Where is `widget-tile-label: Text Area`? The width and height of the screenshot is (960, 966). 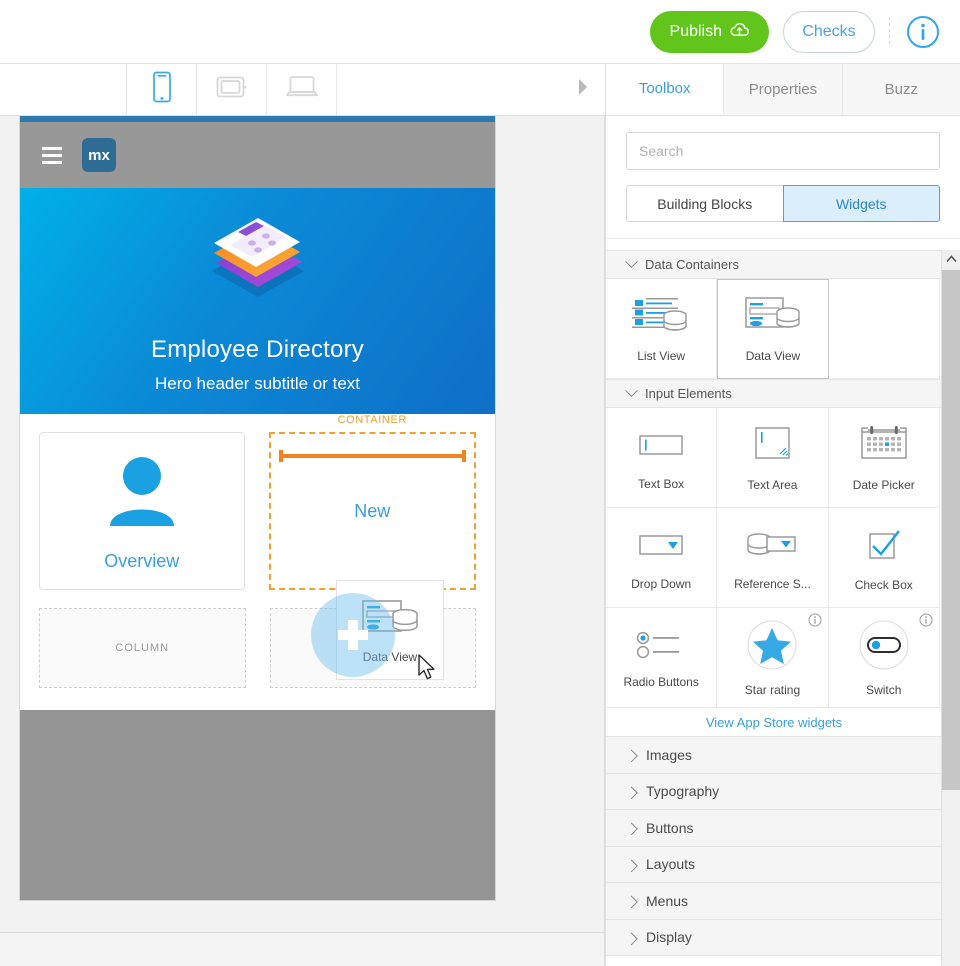
widget-tile-label: Text Area is located at coordinates (772, 484).